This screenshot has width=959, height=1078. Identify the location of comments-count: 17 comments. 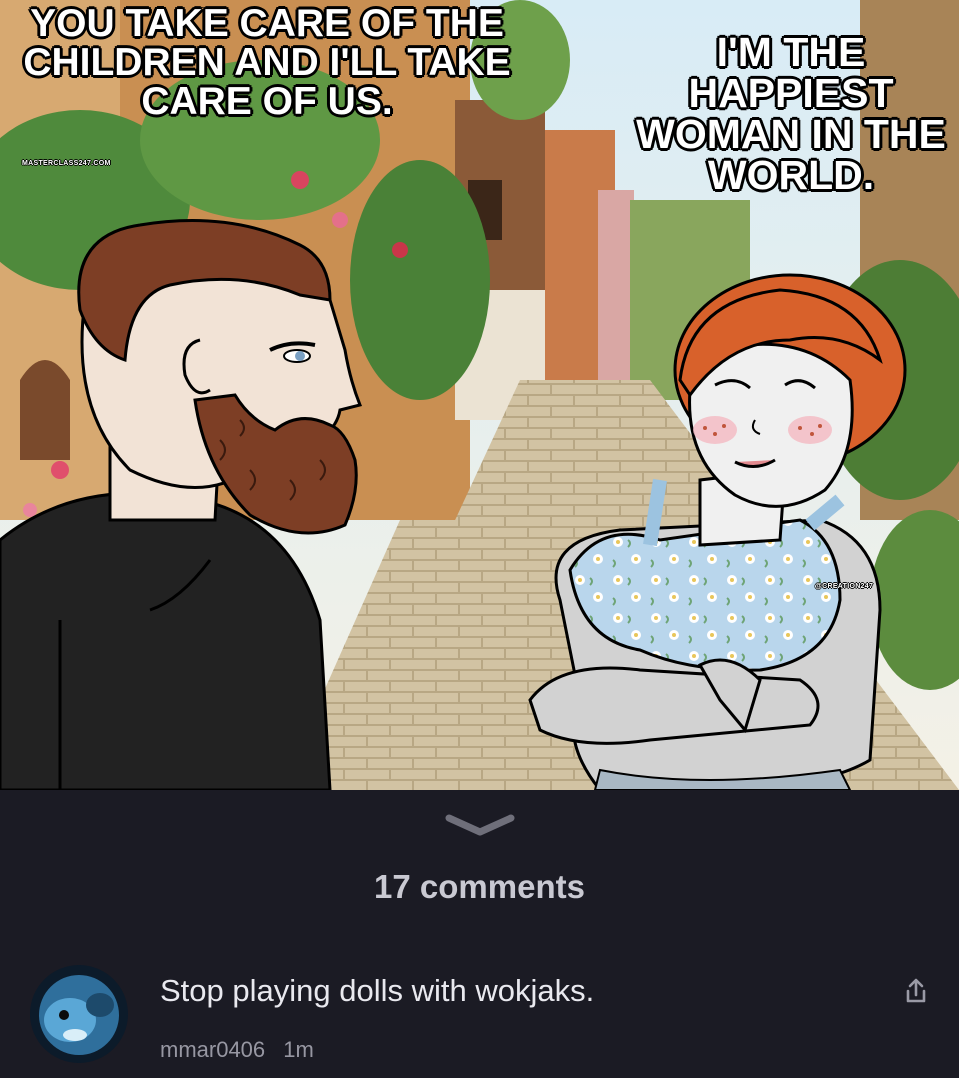
(479, 886).